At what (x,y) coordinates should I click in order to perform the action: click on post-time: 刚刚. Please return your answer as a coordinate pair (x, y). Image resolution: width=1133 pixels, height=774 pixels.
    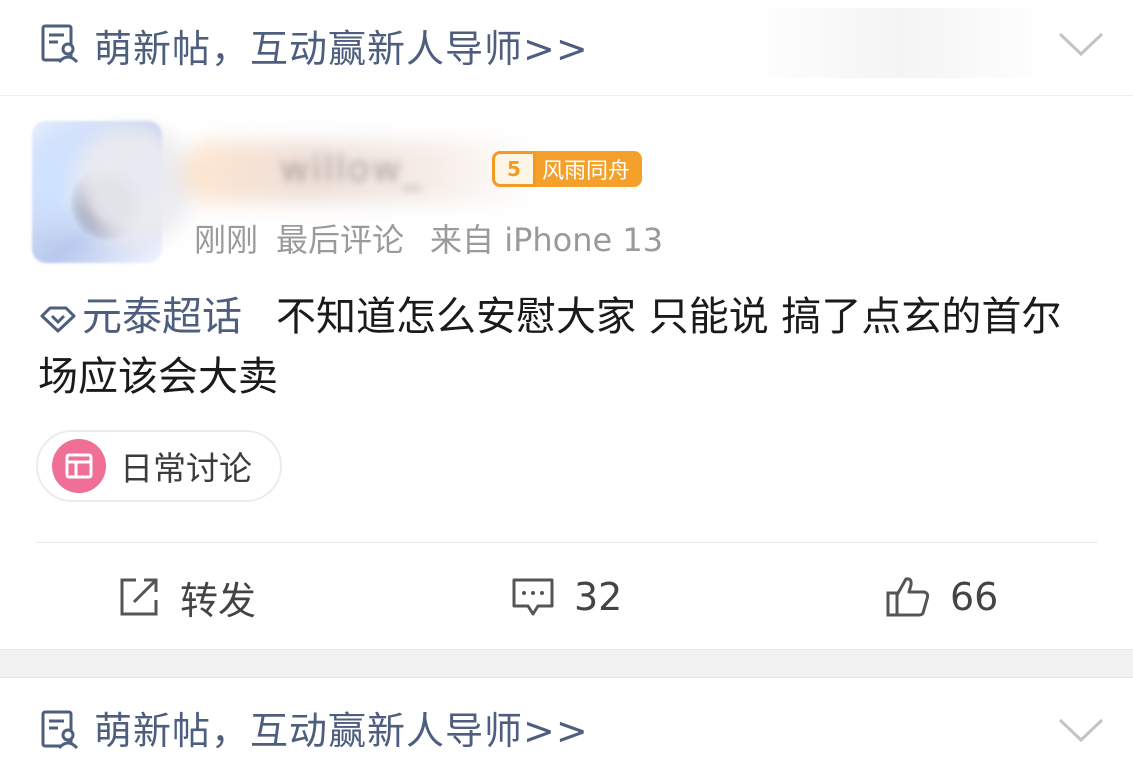
    Looking at the image, I should click on (226, 240).